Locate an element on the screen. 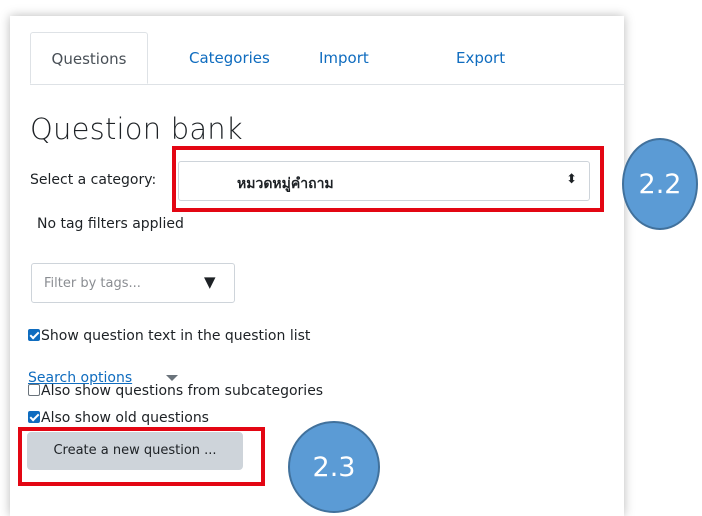 Image resolution: width=702 pixels, height=516 pixels. highlight-box-create-button is located at coordinates (141, 456).